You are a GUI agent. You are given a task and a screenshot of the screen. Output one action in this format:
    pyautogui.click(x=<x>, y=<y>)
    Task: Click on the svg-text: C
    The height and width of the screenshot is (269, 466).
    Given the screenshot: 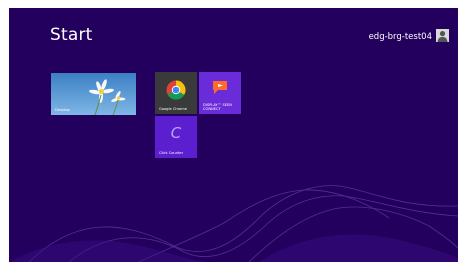 What is the action you would take?
    pyautogui.click(x=176, y=133)
    